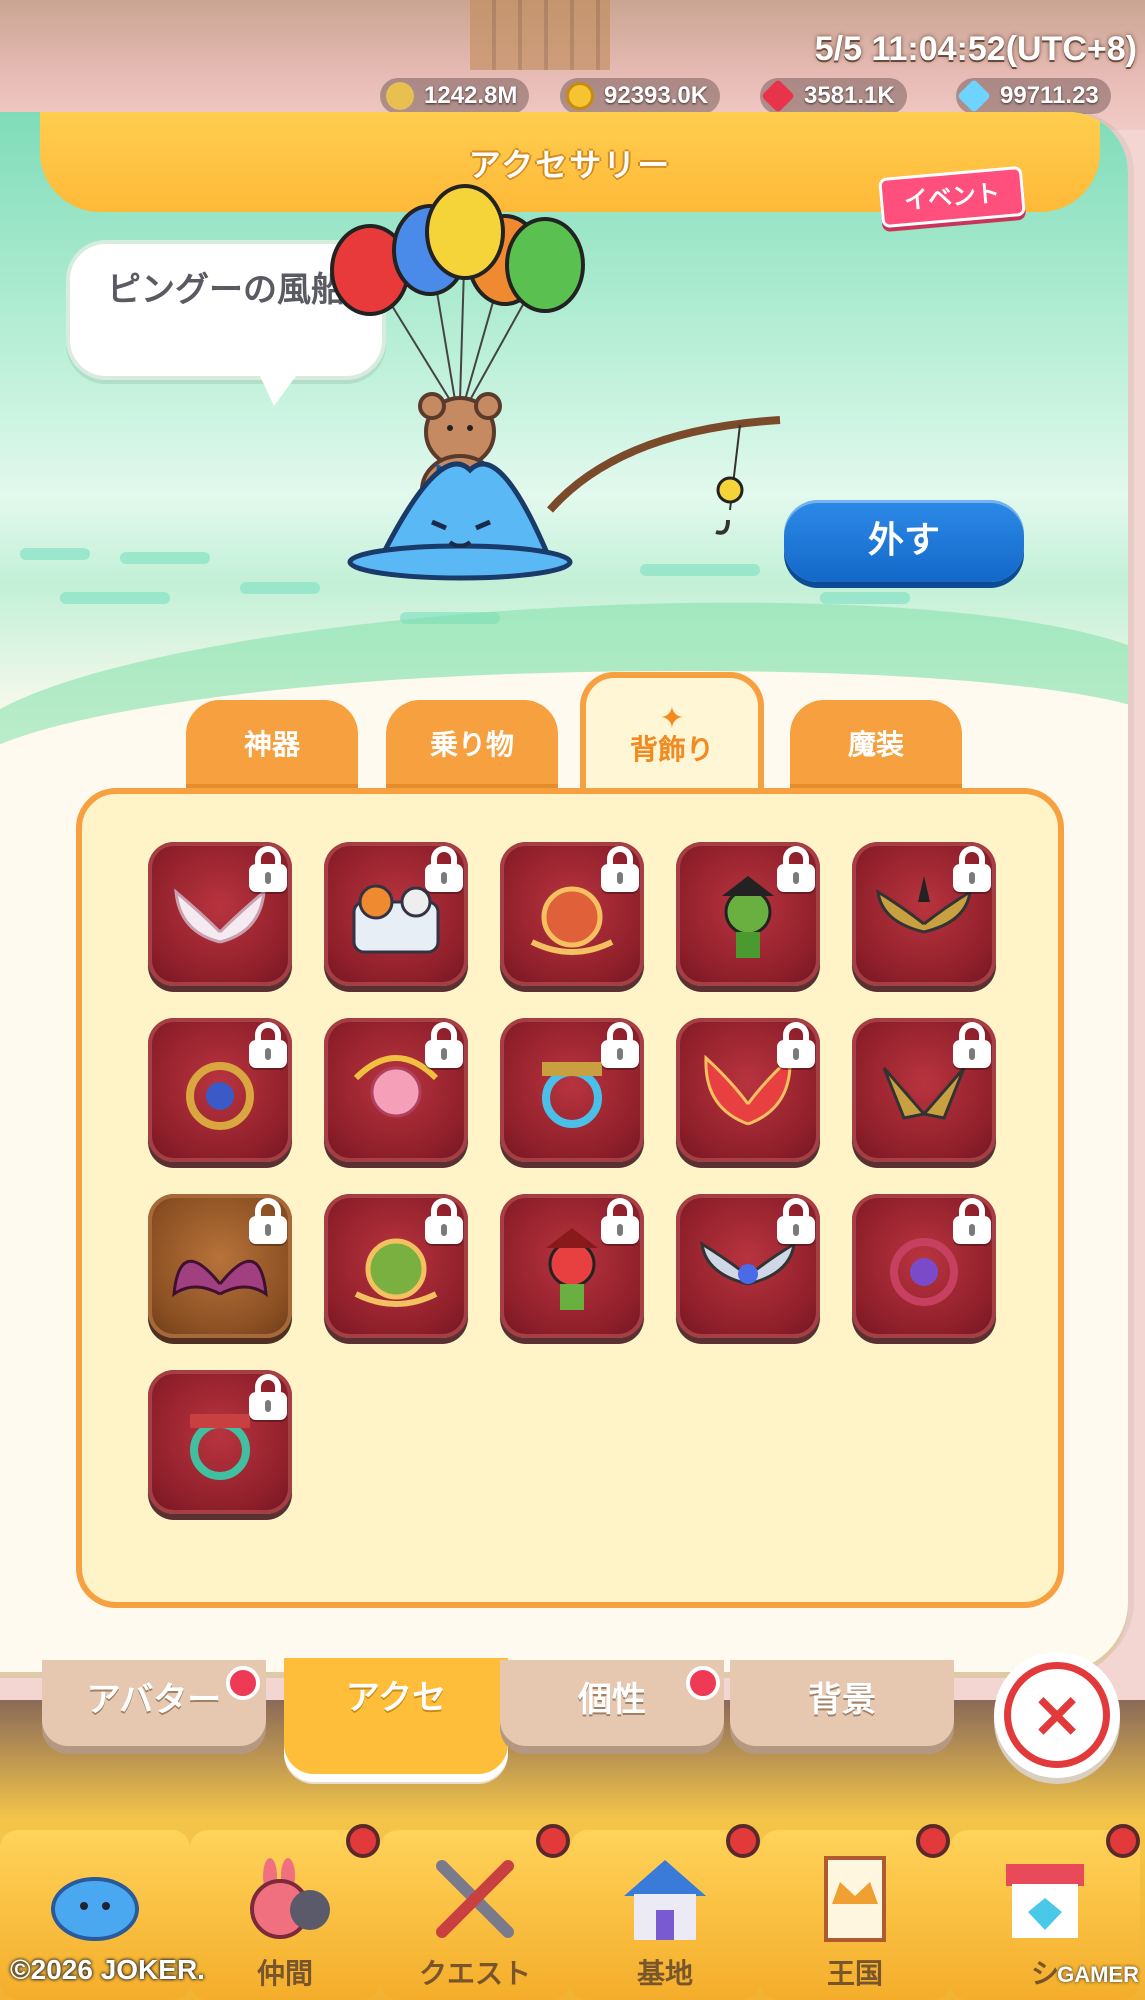 The width and height of the screenshot is (1145, 2000). What do you see at coordinates (471, 95) in the screenshot?
I see `currency-power-value: 1242.8M` at bounding box center [471, 95].